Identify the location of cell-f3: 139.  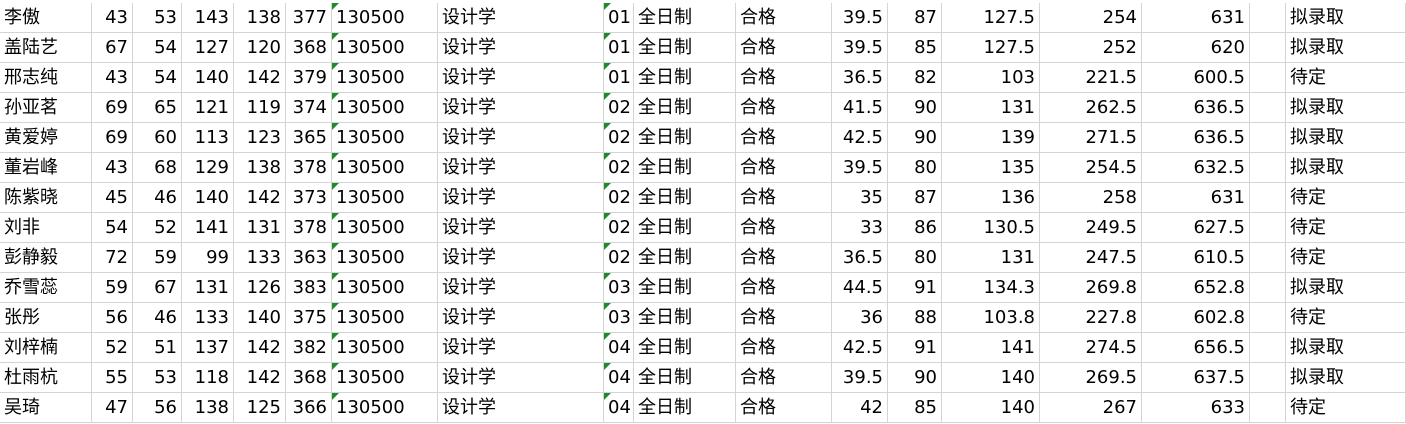
(991, 138).